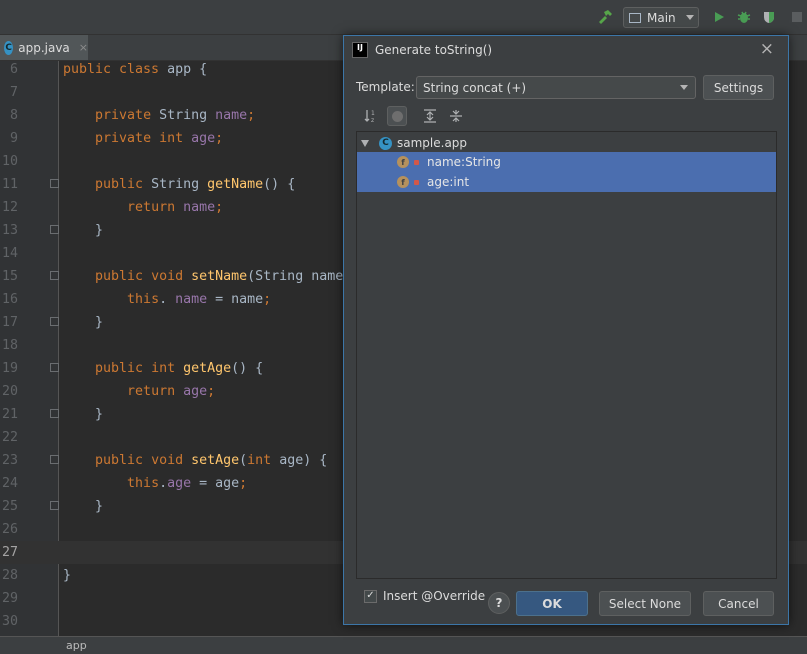 The width and height of the screenshot is (807, 654). I want to click on line-number: 18, so click(9, 345).